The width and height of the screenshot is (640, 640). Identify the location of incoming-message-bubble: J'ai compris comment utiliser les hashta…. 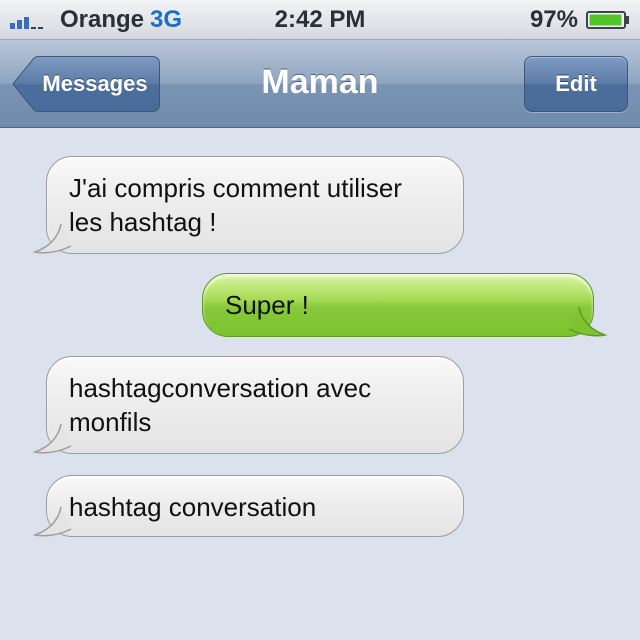
(248, 205).